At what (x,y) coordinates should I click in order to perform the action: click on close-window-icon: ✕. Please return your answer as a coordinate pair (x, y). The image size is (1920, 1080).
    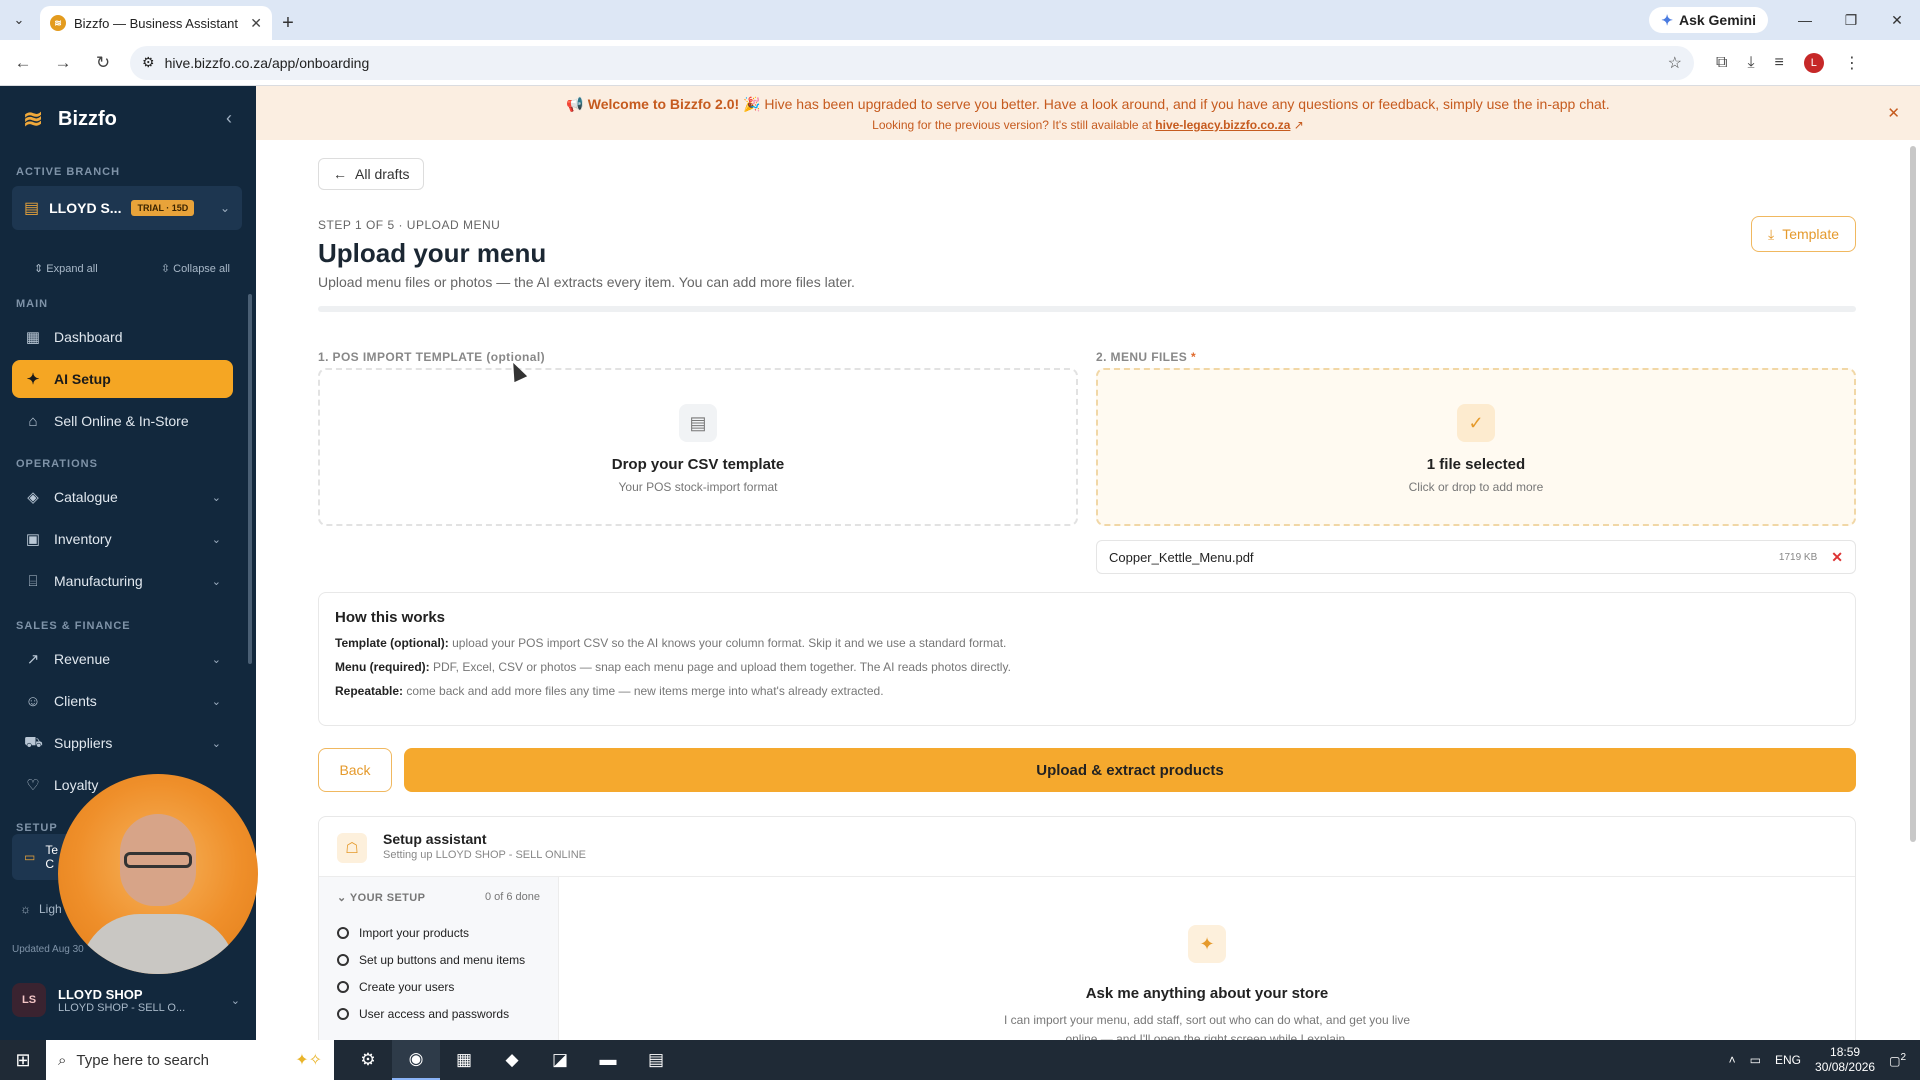
    Looking at the image, I should click on (1897, 20).